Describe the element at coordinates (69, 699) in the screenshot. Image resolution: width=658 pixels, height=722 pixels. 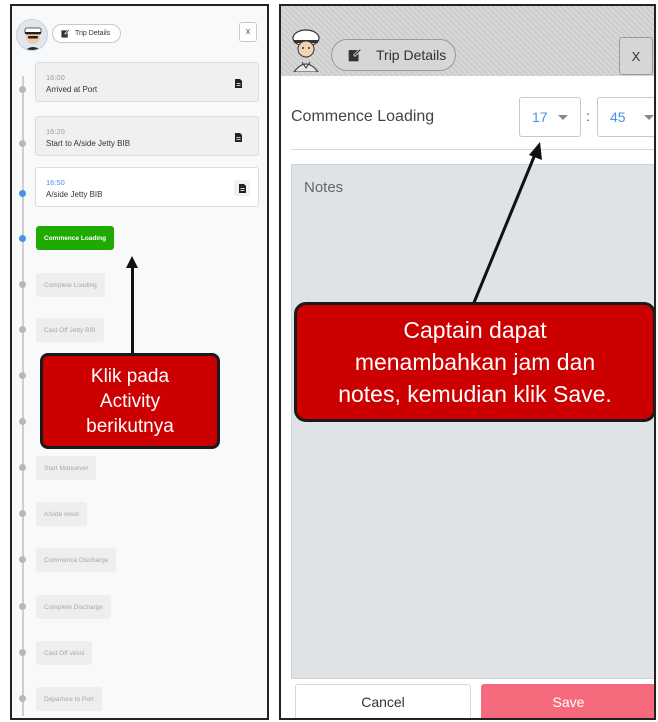
I see `activity-button: Departure to Port` at that location.